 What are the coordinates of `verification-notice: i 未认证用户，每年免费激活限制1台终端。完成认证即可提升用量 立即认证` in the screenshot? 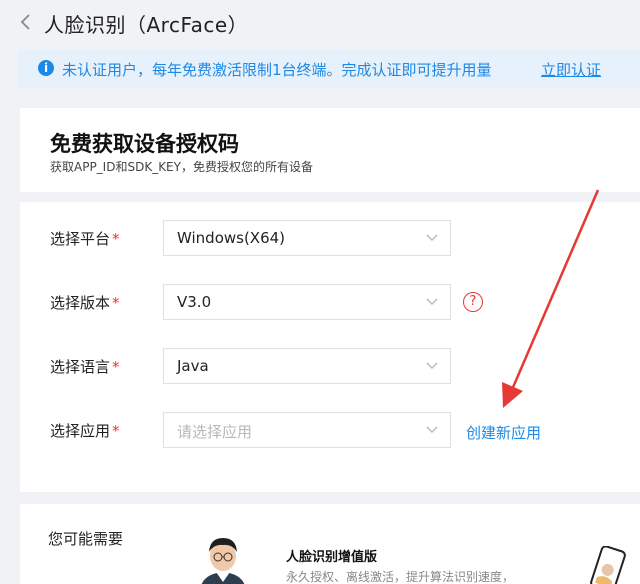 It's located at (329, 69).